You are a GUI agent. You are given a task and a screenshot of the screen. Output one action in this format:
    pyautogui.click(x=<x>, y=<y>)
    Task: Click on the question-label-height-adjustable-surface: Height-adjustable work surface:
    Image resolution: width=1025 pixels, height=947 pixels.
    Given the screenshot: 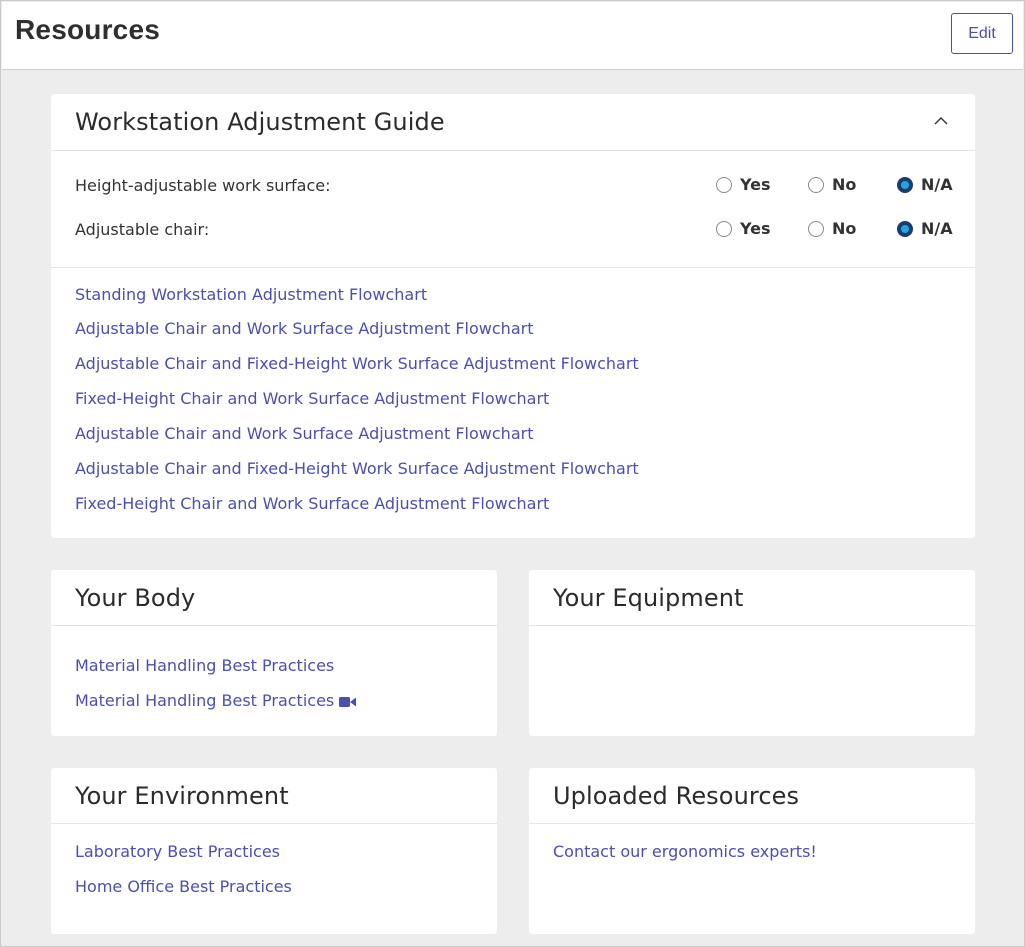 What is the action you would take?
    pyautogui.click(x=203, y=185)
    